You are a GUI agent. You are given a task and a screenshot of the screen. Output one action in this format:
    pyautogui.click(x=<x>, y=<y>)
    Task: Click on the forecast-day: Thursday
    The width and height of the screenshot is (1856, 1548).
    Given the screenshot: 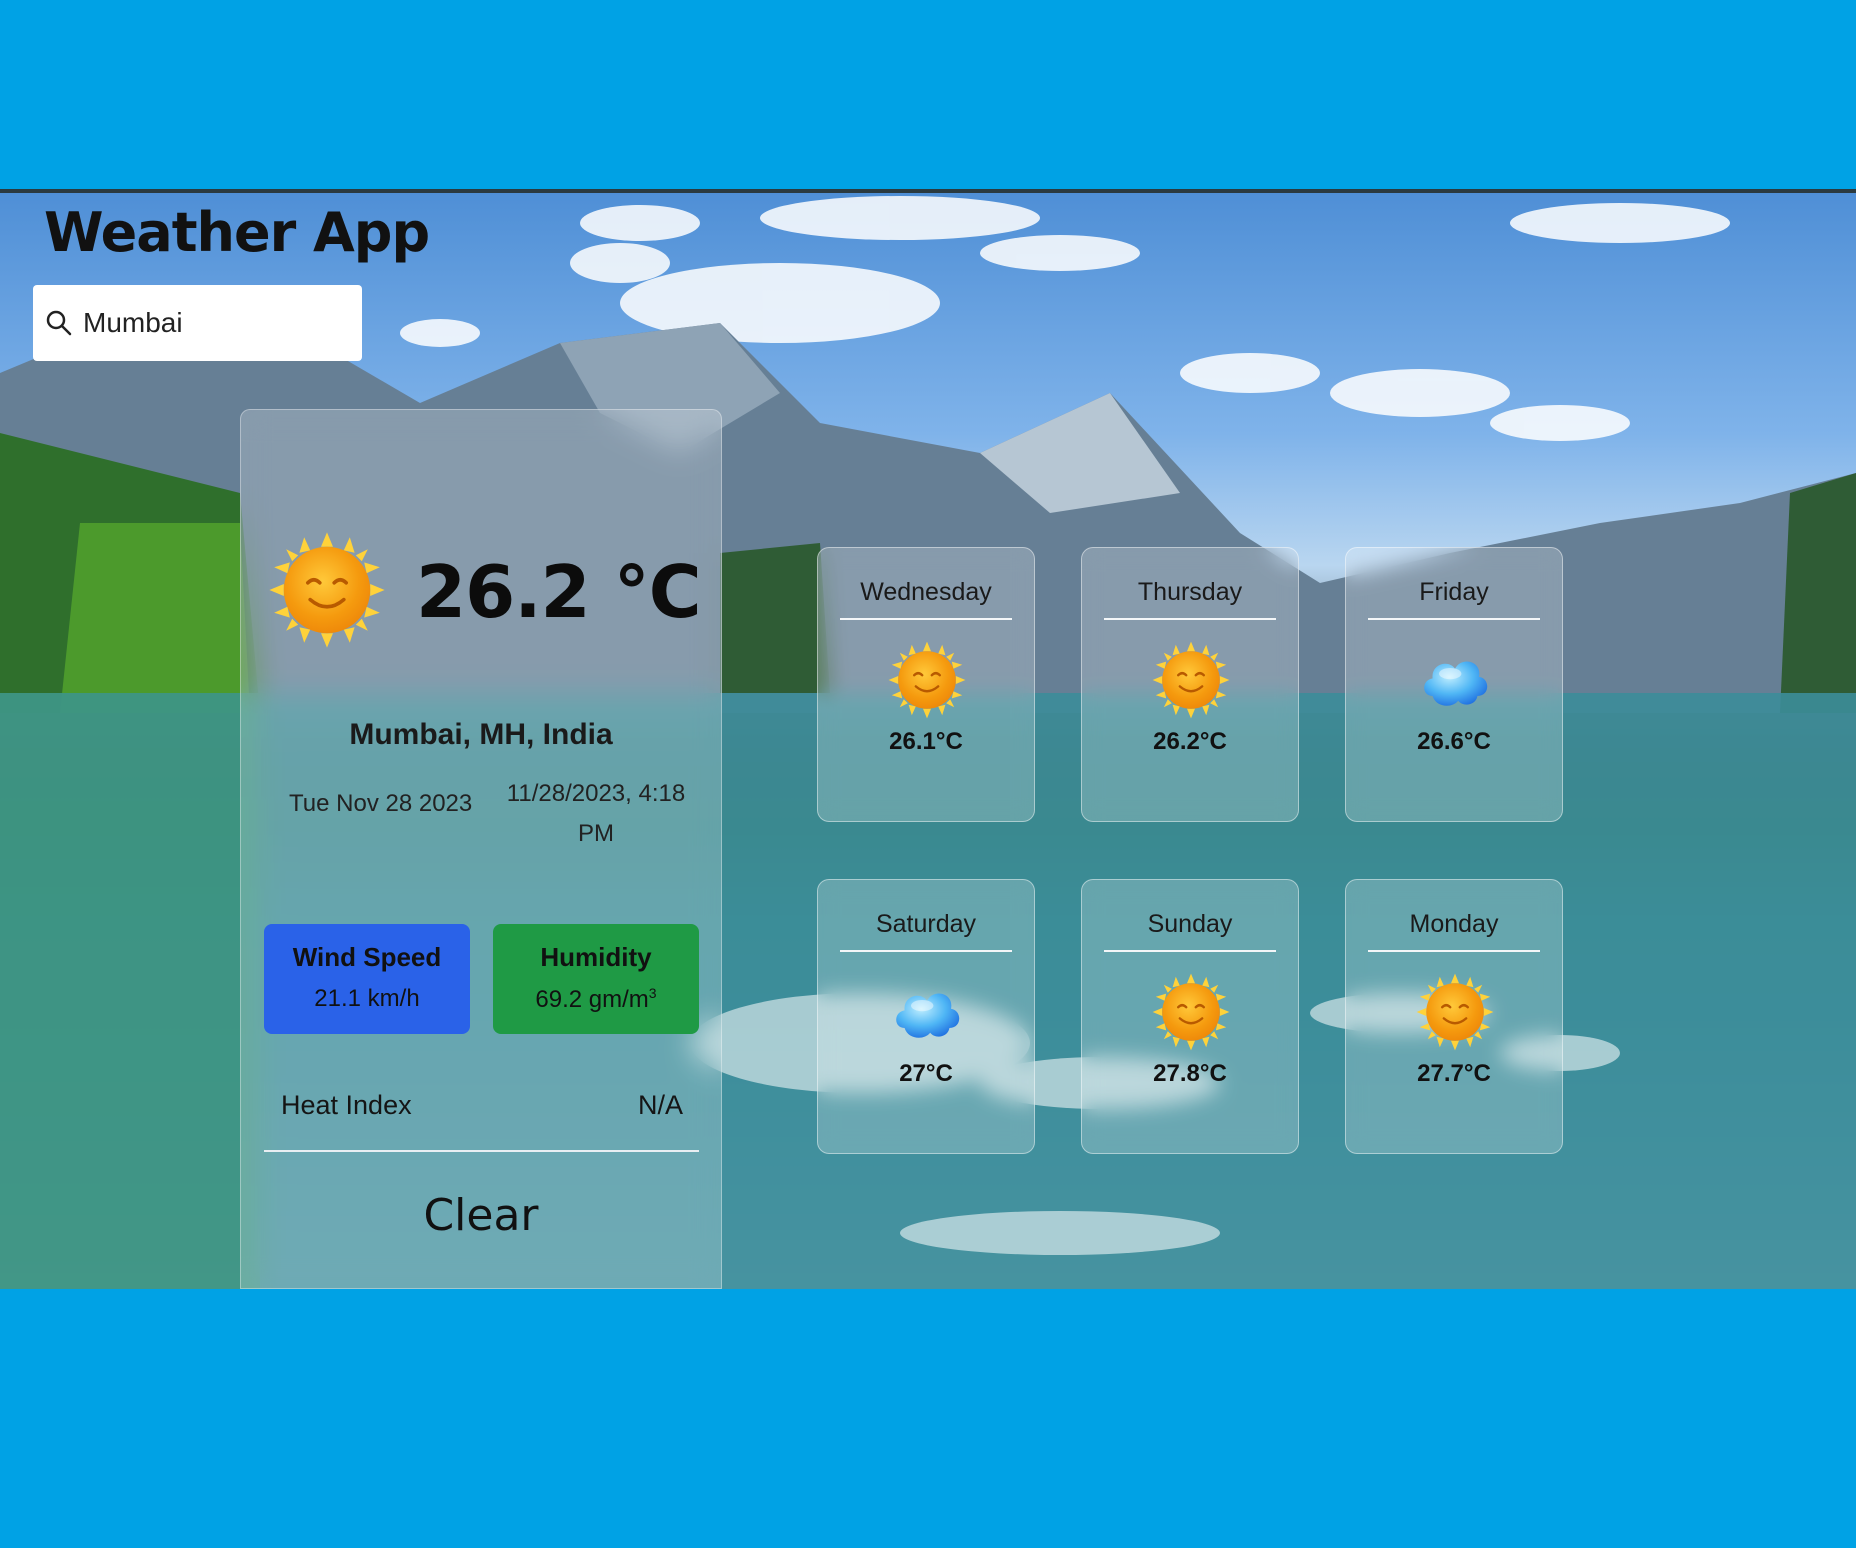 What is the action you would take?
    pyautogui.click(x=1190, y=592)
    